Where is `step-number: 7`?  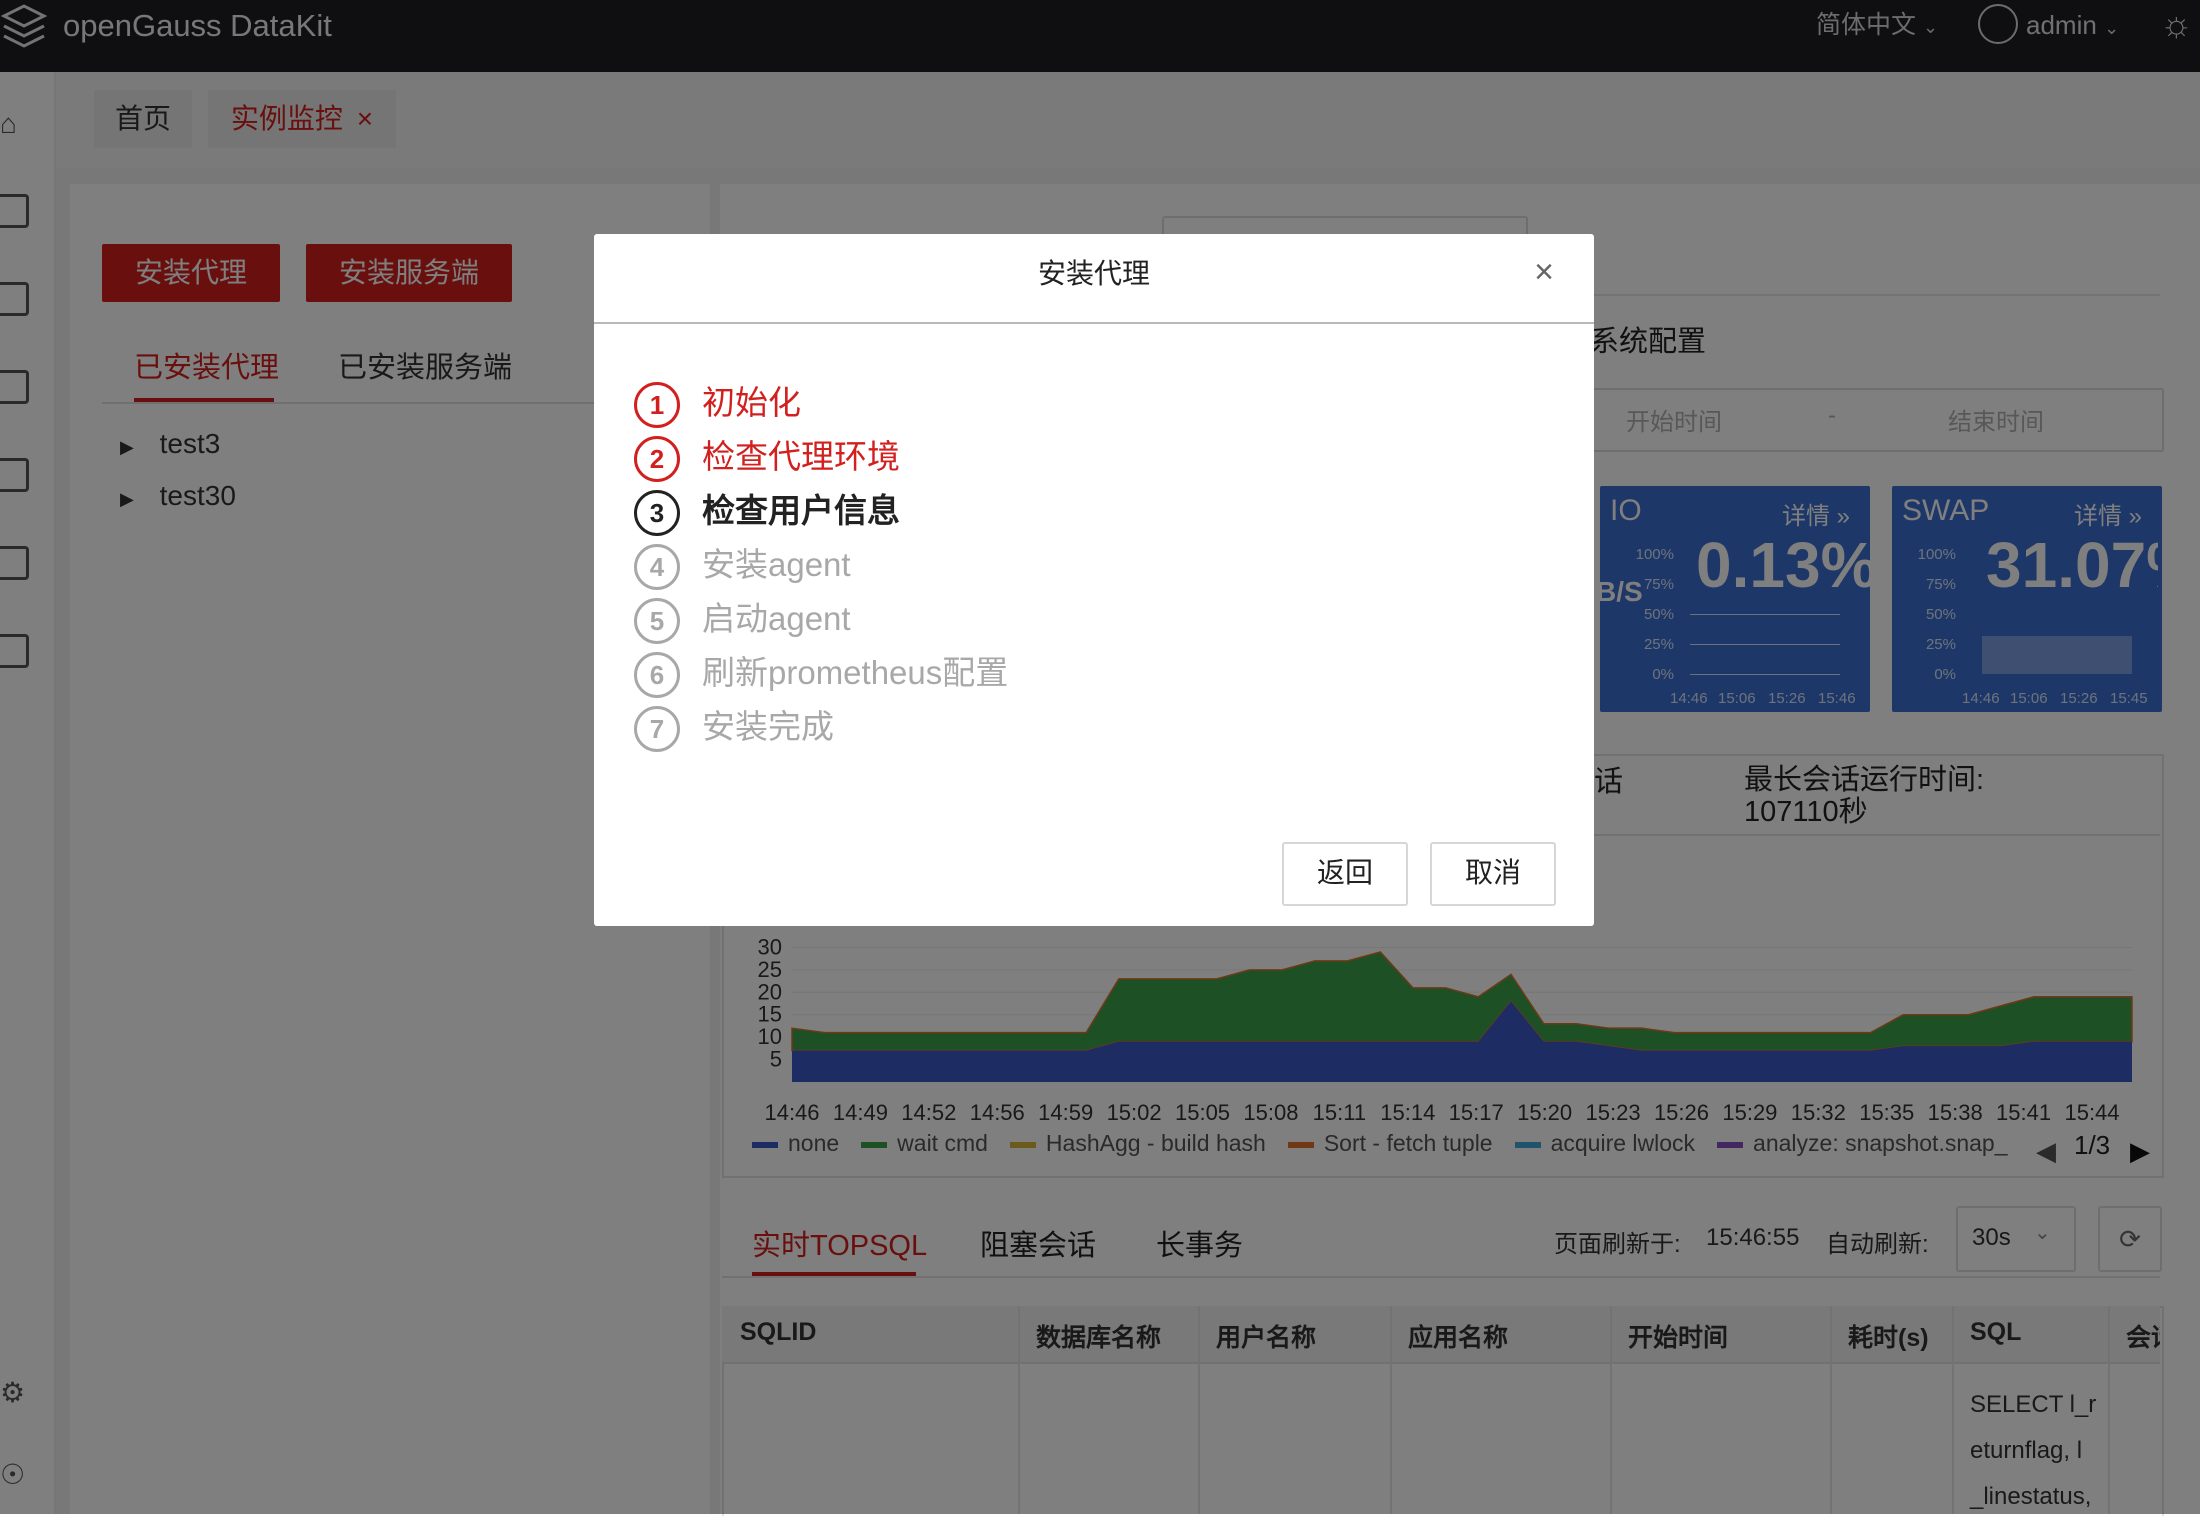
step-number: 7 is located at coordinates (657, 729).